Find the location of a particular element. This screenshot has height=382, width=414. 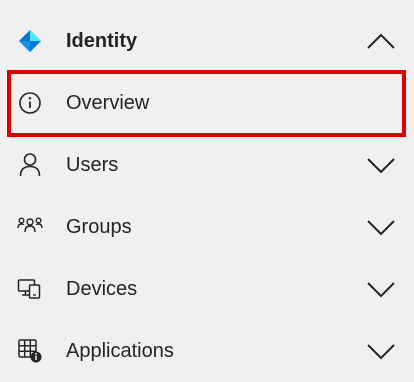

nav-label-devices: Devices is located at coordinates (102, 289).